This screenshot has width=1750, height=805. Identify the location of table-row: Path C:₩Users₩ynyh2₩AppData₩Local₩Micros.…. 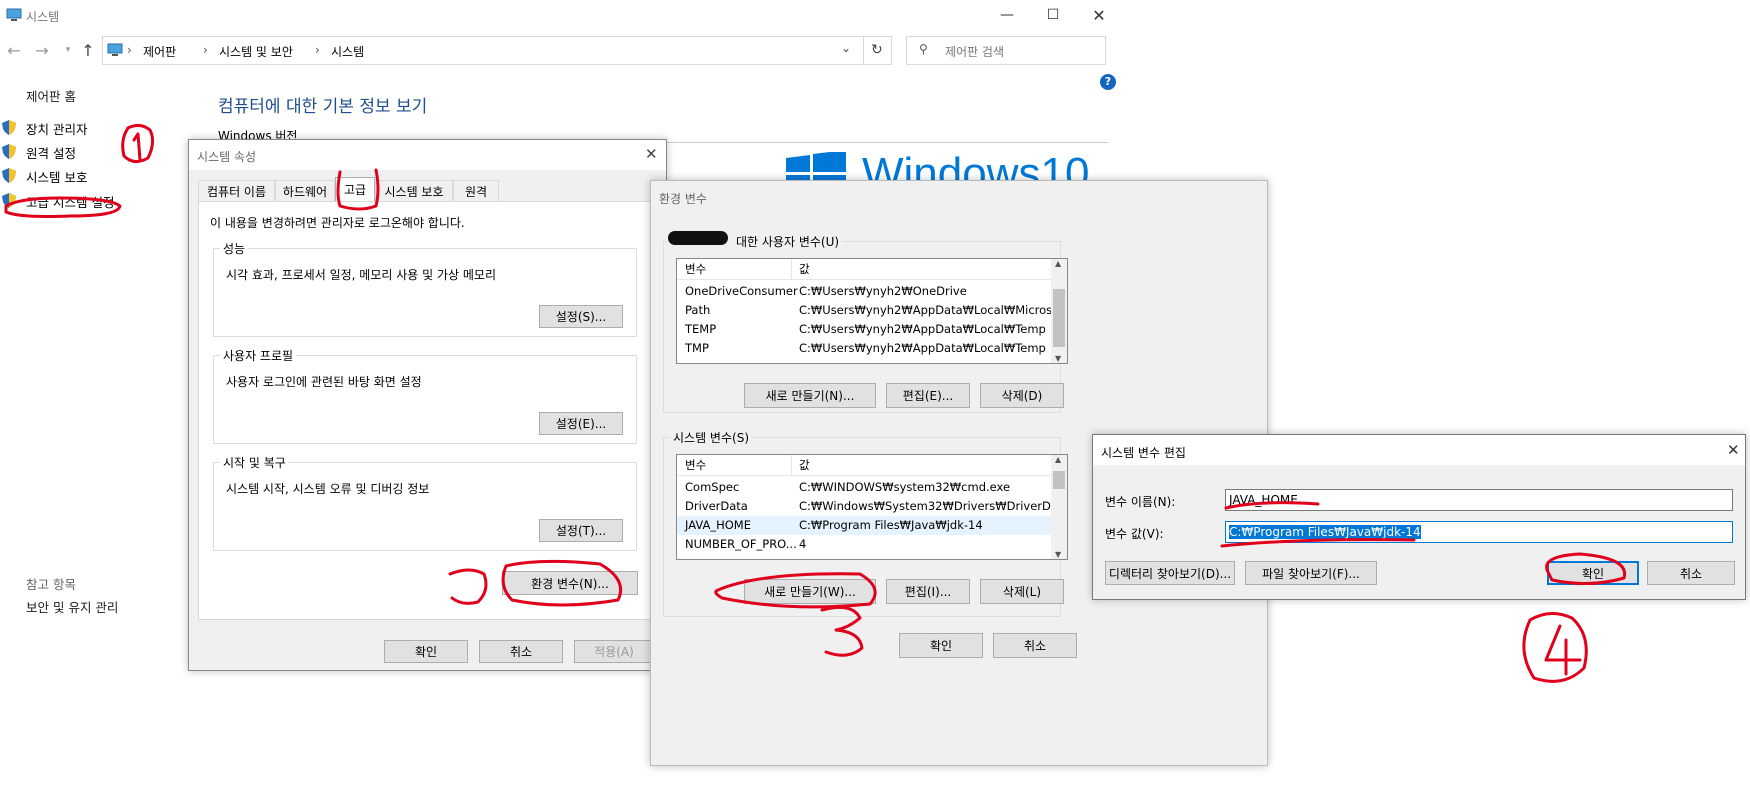
(872, 310).